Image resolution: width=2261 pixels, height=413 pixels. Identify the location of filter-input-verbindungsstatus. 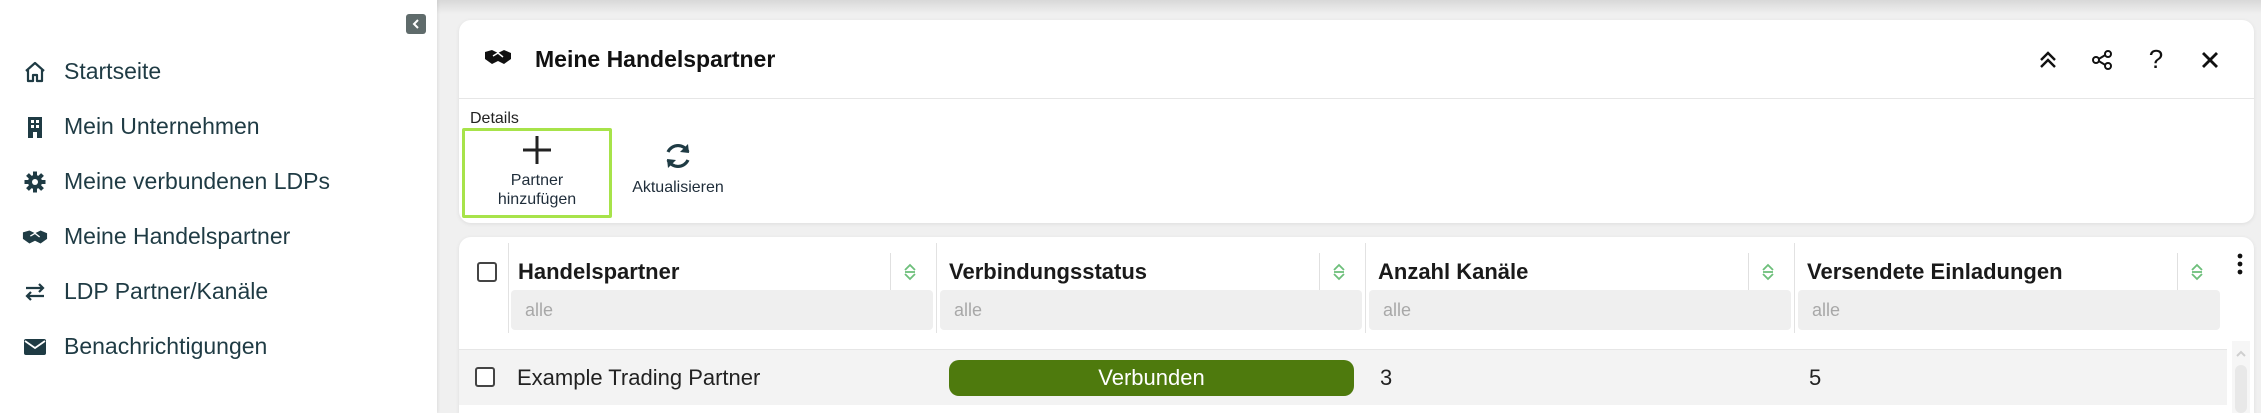
(1151, 310).